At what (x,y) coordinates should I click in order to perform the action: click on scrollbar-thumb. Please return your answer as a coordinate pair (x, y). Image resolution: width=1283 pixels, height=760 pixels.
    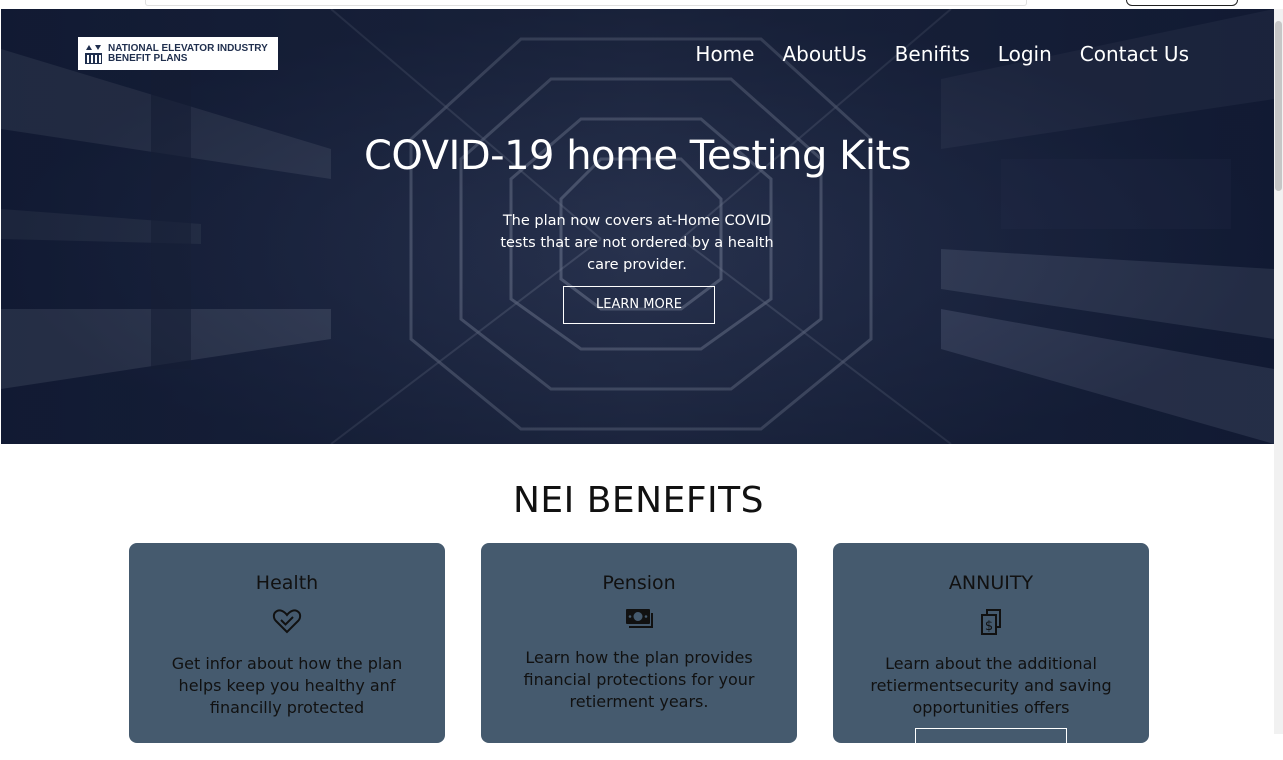
    Looking at the image, I should click on (1278, 106).